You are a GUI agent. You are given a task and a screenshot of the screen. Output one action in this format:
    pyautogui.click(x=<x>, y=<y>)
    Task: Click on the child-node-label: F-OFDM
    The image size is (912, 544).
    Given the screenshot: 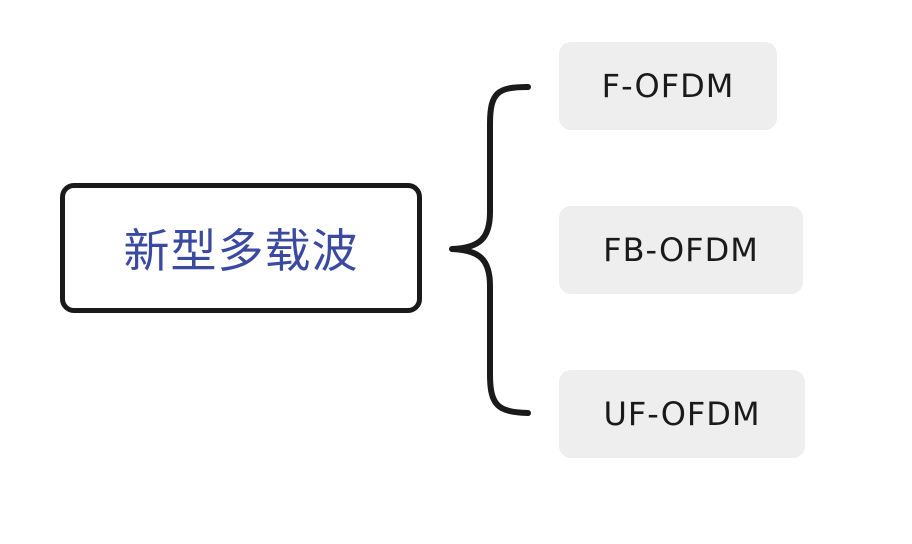 What is the action you would take?
    pyautogui.click(x=668, y=86)
    